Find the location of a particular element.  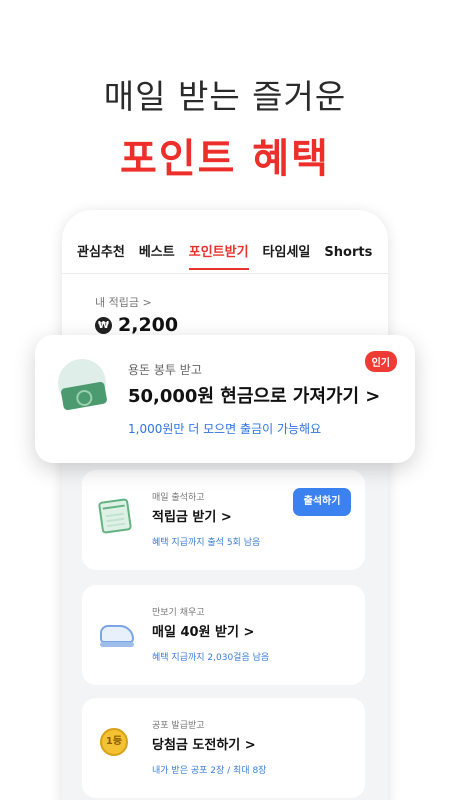

points-balance: ₩ 2,200 is located at coordinates (136, 325).